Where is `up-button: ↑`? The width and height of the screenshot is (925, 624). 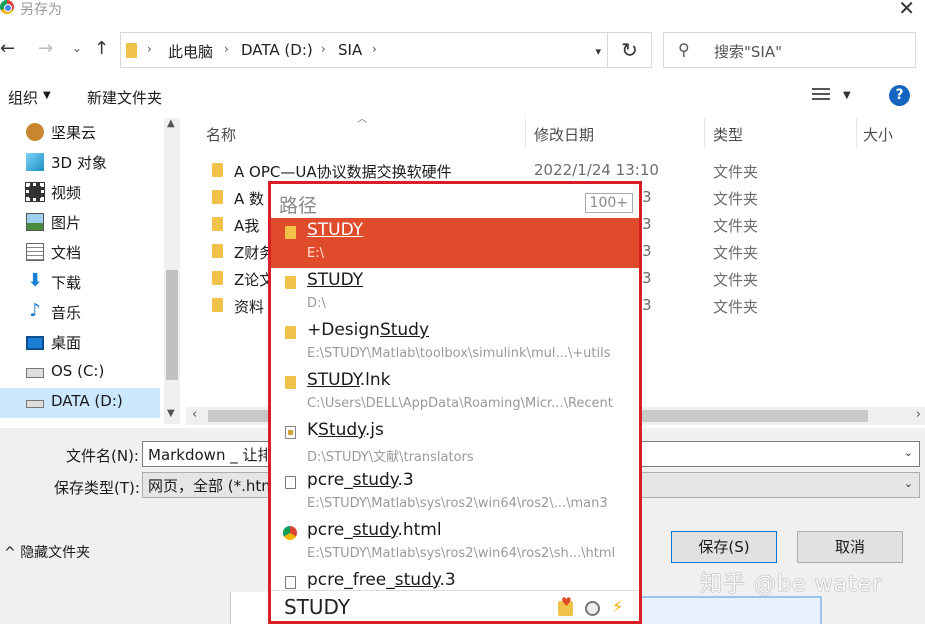 up-button: ↑ is located at coordinates (101, 48).